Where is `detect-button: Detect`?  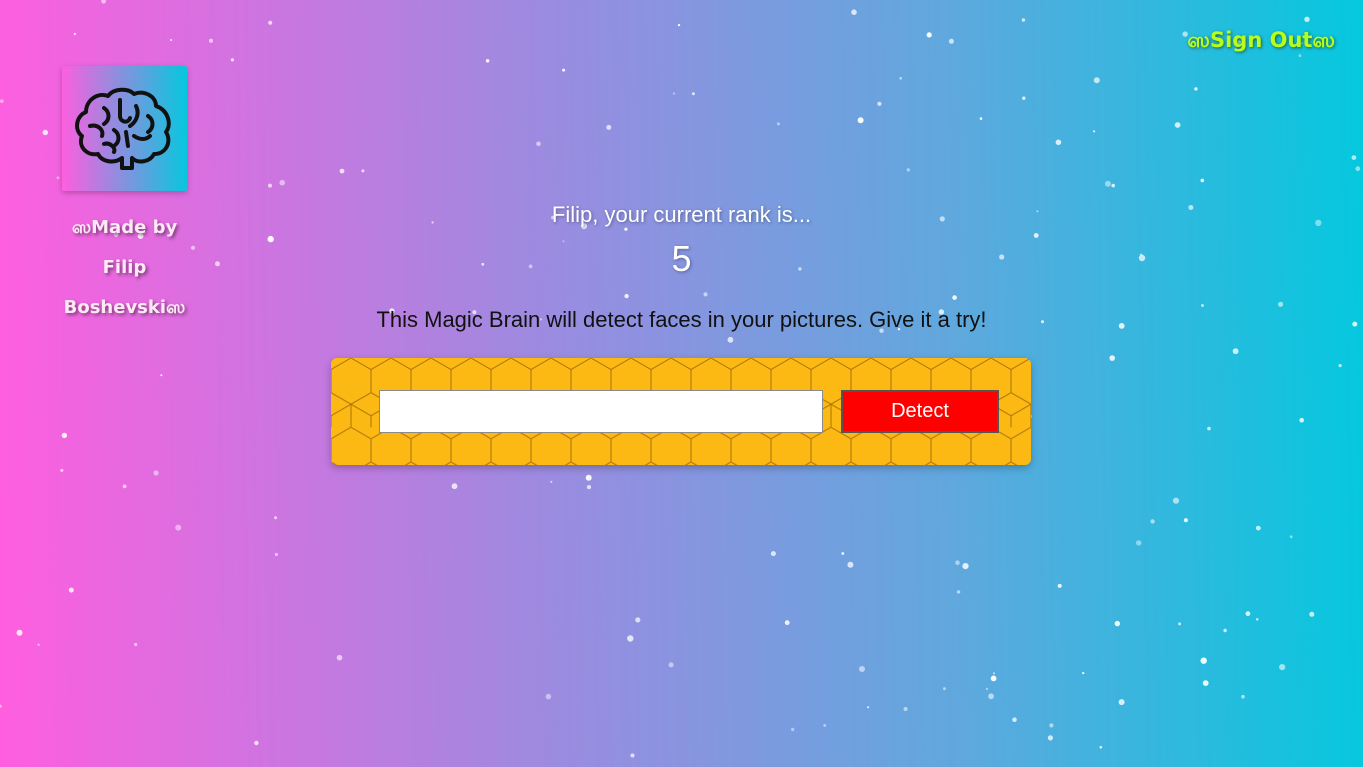
detect-button: Detect is located at coordinates (920, 411).